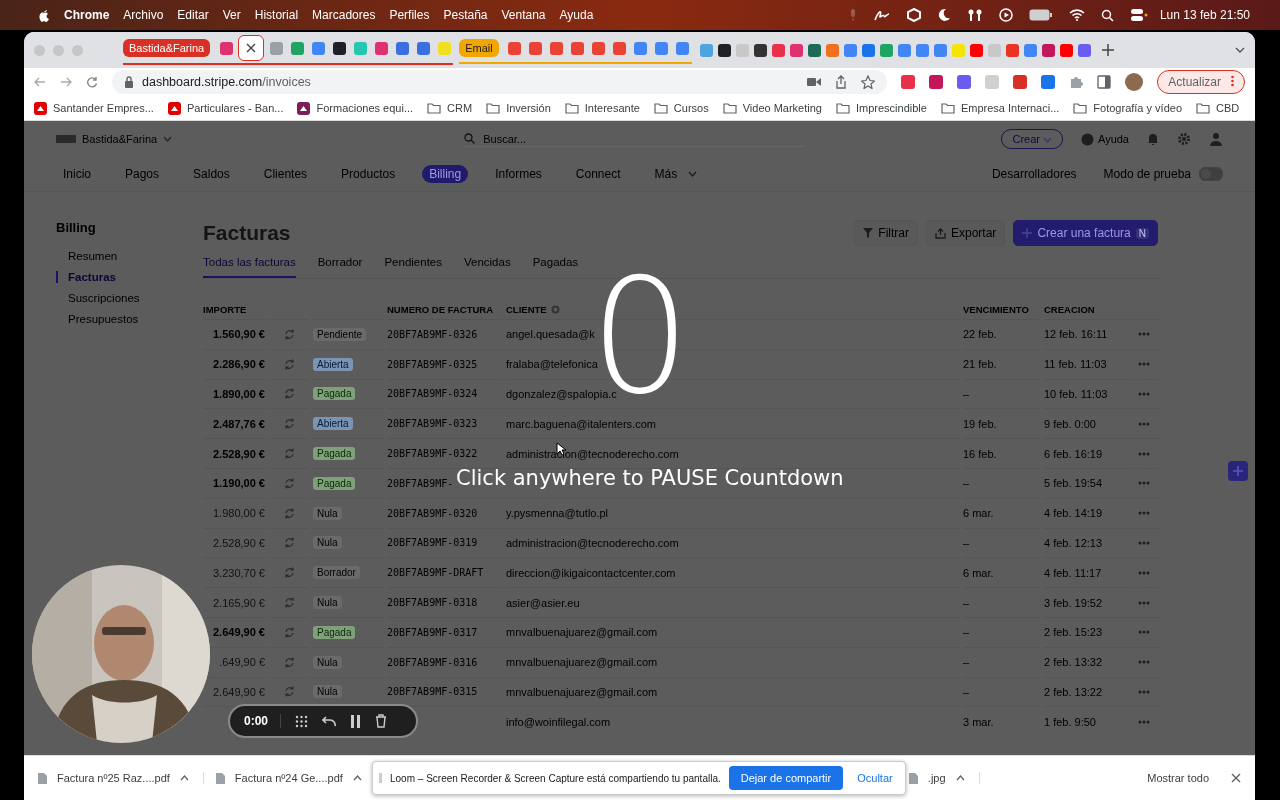 Image resolution: width=1280 pixels, height=800 pixels. I want to click on back-icon, so click(40, 82).